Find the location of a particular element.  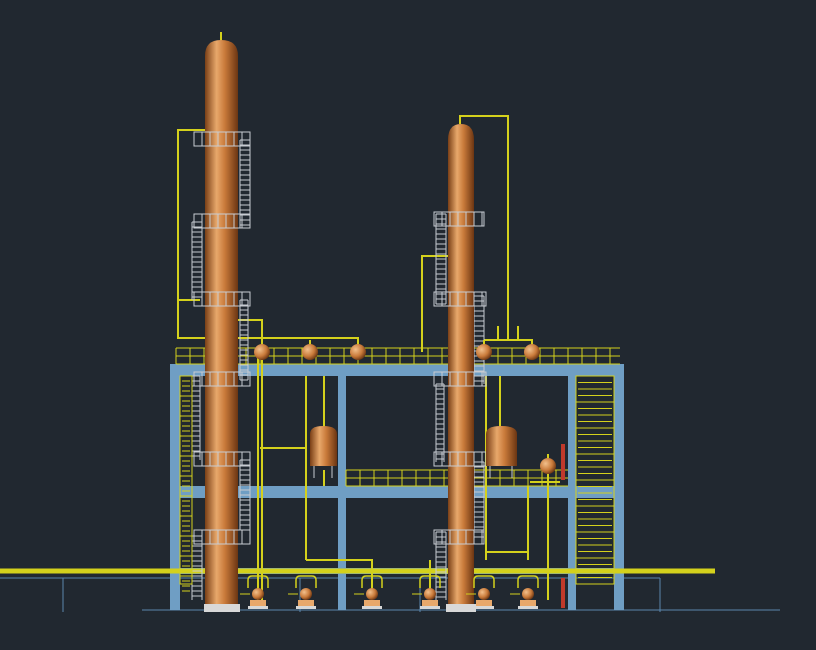

red-instrument-lower is located at coordinates (563, 593).